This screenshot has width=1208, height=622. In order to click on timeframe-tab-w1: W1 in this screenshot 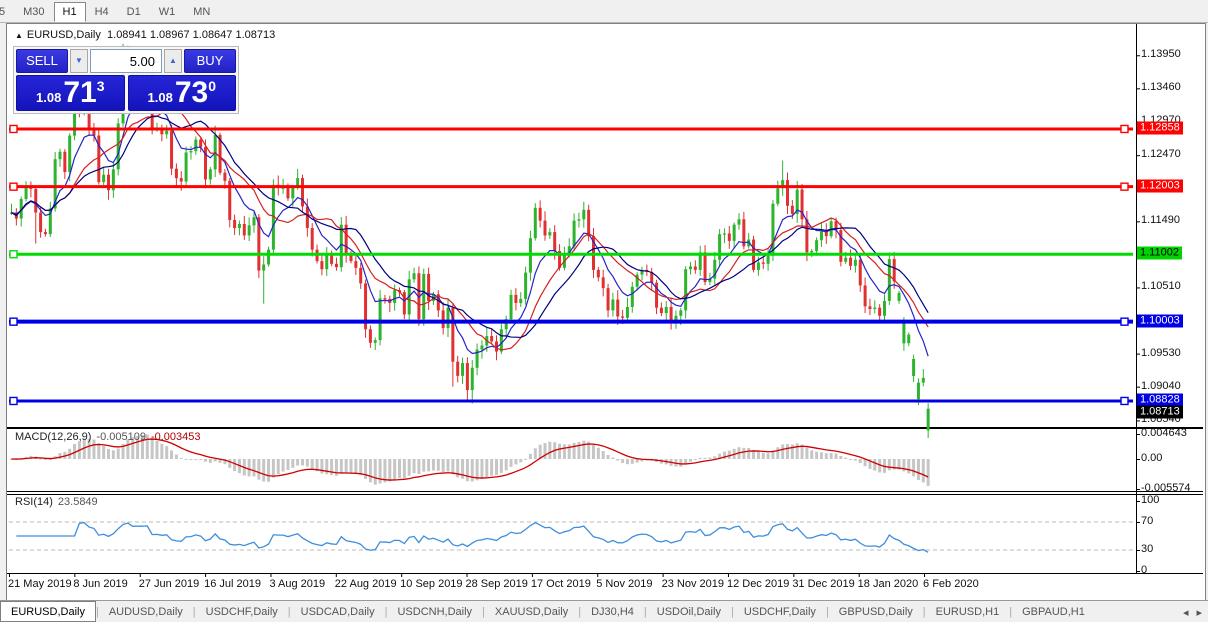, I will do `click(167, 12)`.